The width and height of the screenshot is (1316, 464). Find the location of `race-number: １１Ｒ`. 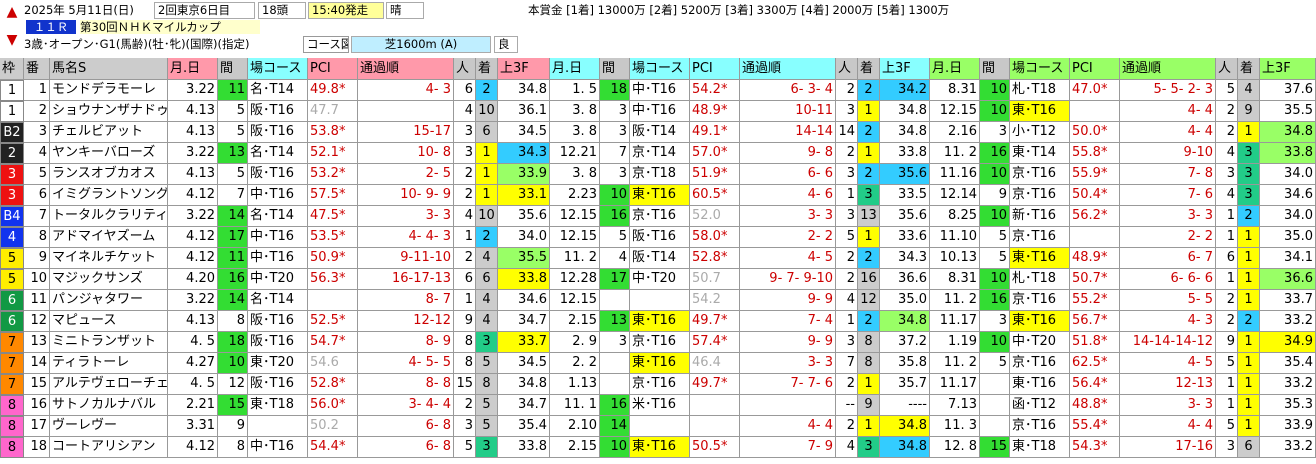

race-number: １１Ｒ is located at coordinates (51, 27).